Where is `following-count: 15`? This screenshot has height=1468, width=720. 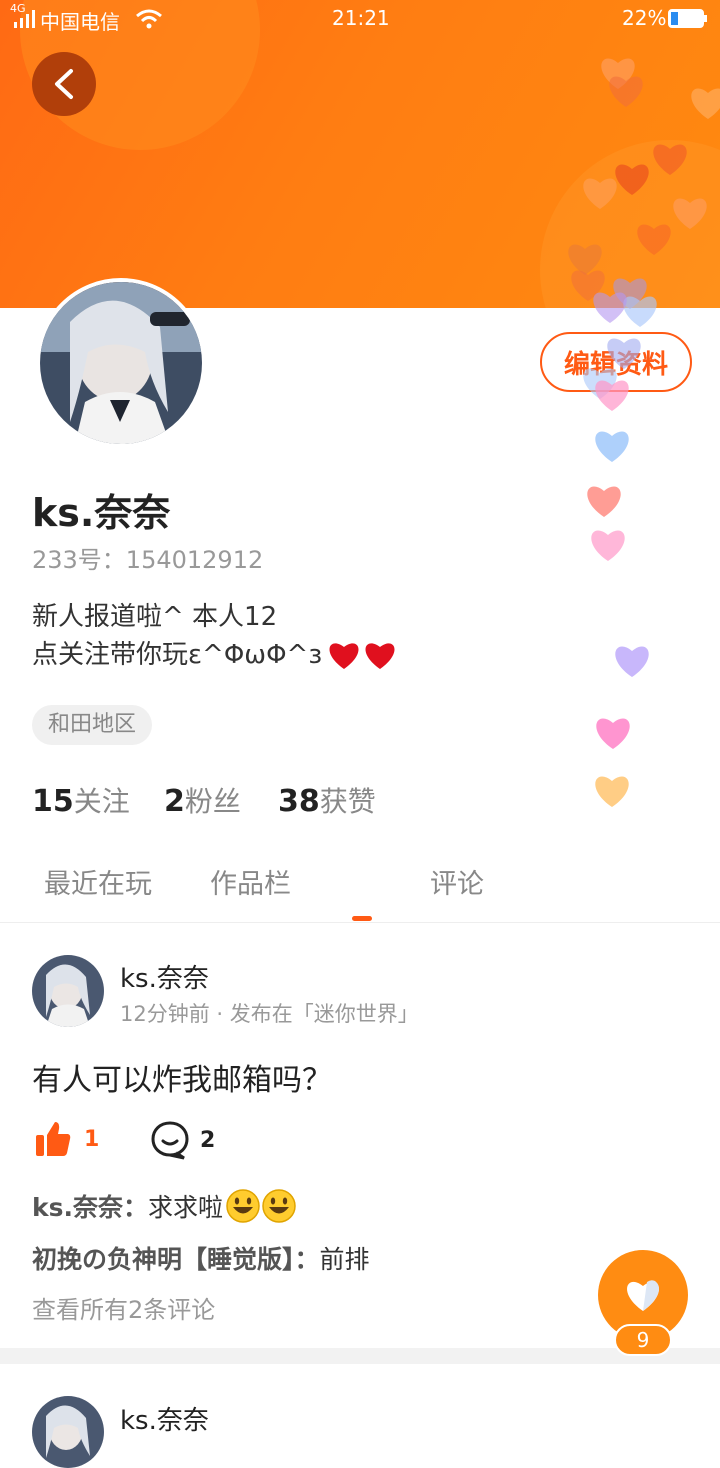
following-count: 15 is located at coordinates (53, 801).